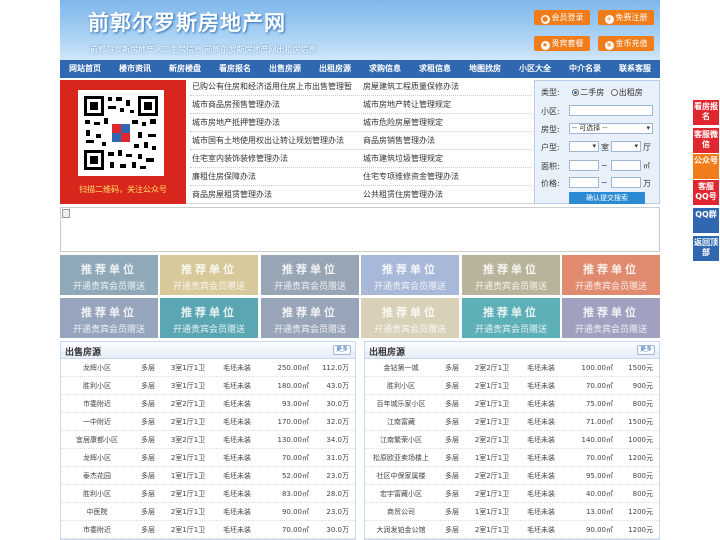 The height and width of the screenshot is (540, 720). What do you see at coordinates (512, 458) in the screenshot?
I see `listing-row: 松原欧亚卖场楼上 多层 1室1厅1卫 毛坯未装 70.00㎡ 1200元` at bounding box center [512, 458].